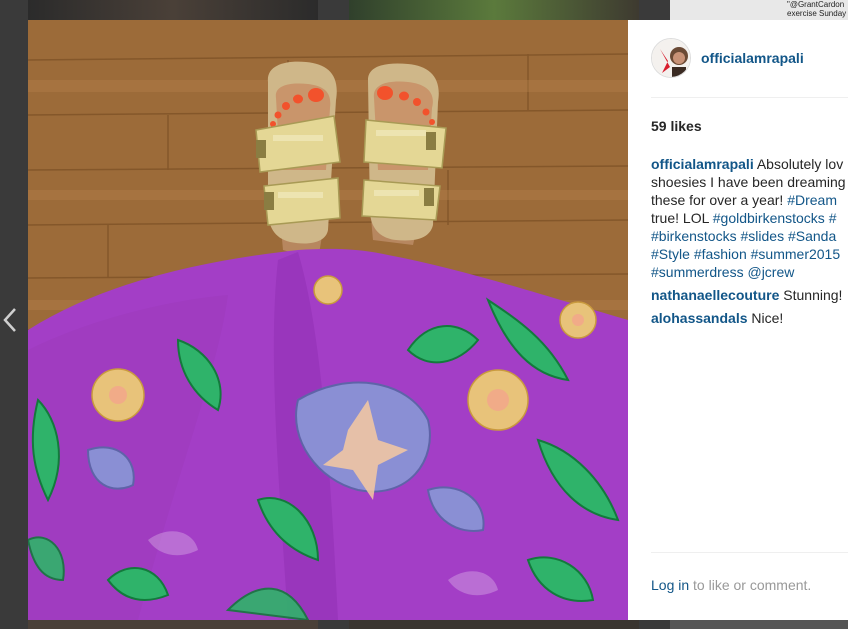  I want to click on chevron-left-icon, so click(9, 320).